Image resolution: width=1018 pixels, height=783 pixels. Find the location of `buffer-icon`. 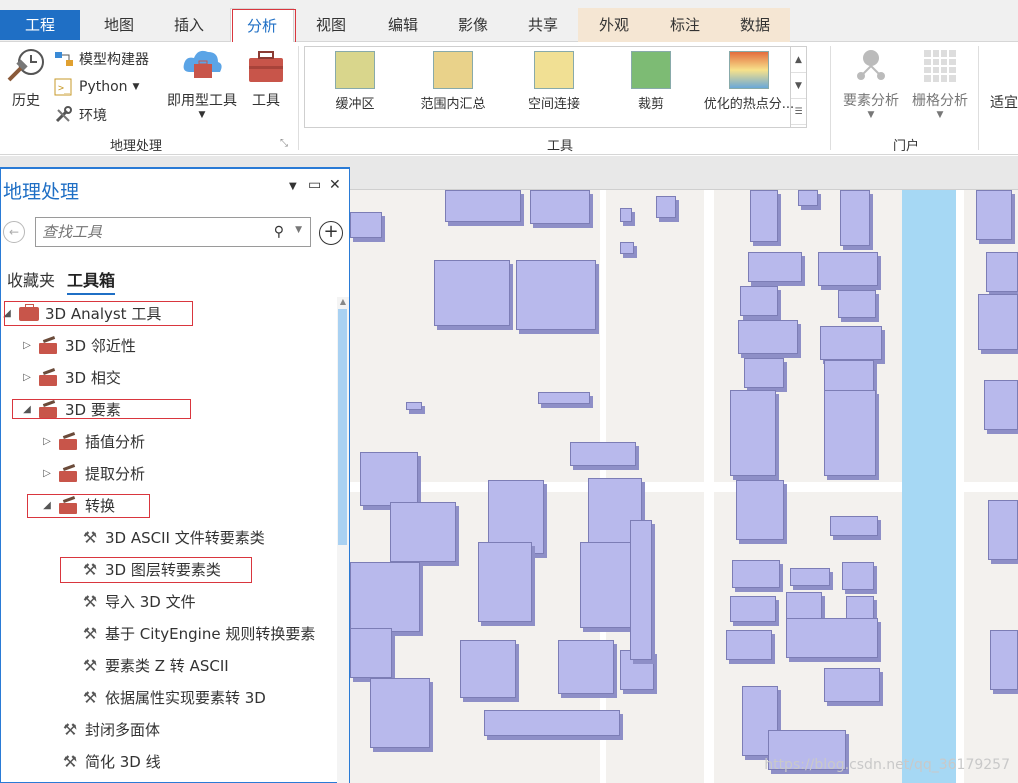

buffer-icon is located at coordinates (355, 70).